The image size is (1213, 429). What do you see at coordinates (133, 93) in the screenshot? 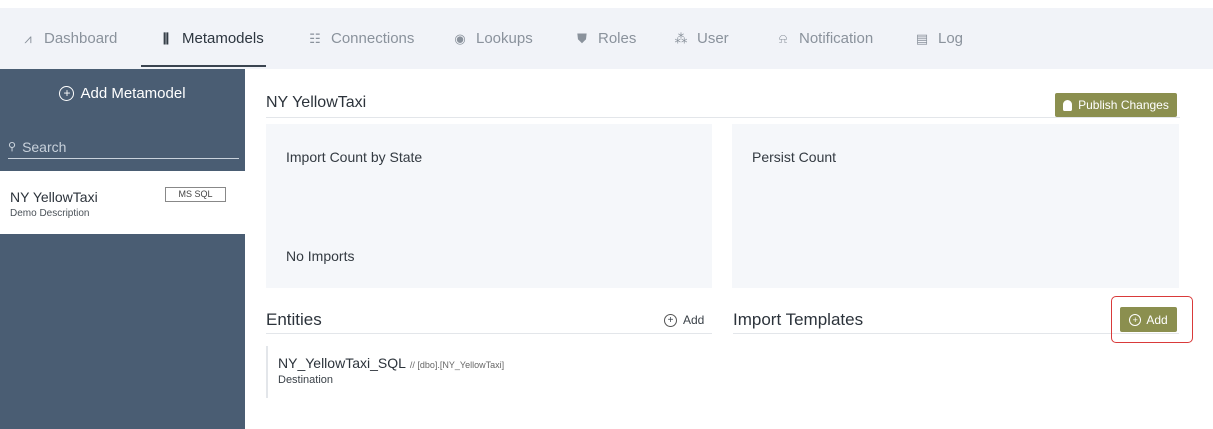
I see `add-metamodel-label: Add Metamodel` at bounding box center [133, 93].